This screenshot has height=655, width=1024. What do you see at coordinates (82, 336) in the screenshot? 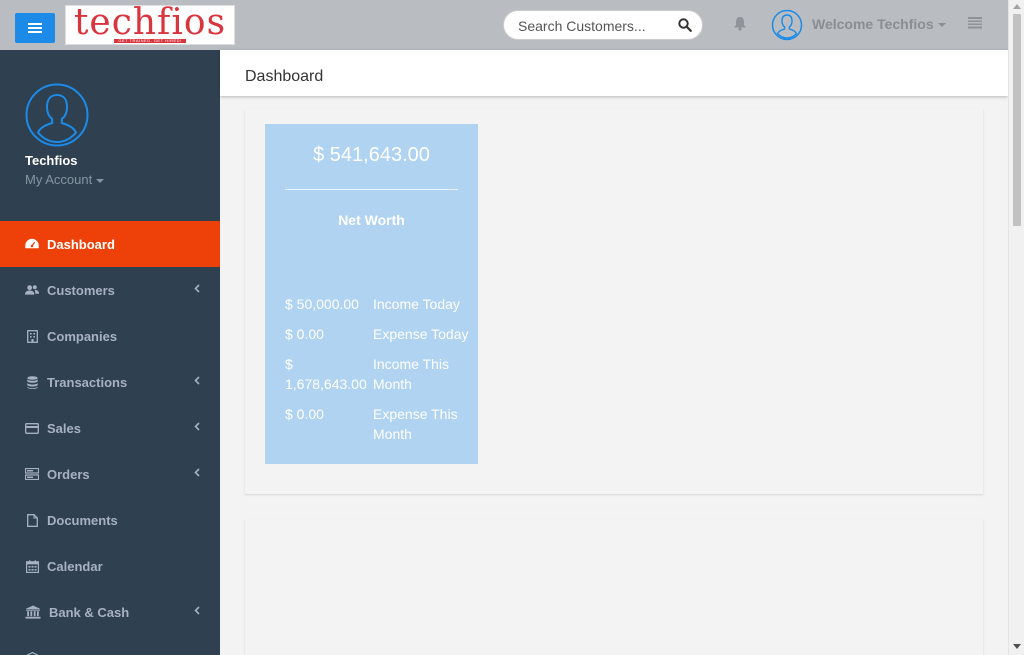
I see `sidebar-item-label: Companies` at bounding box center [82, 336].